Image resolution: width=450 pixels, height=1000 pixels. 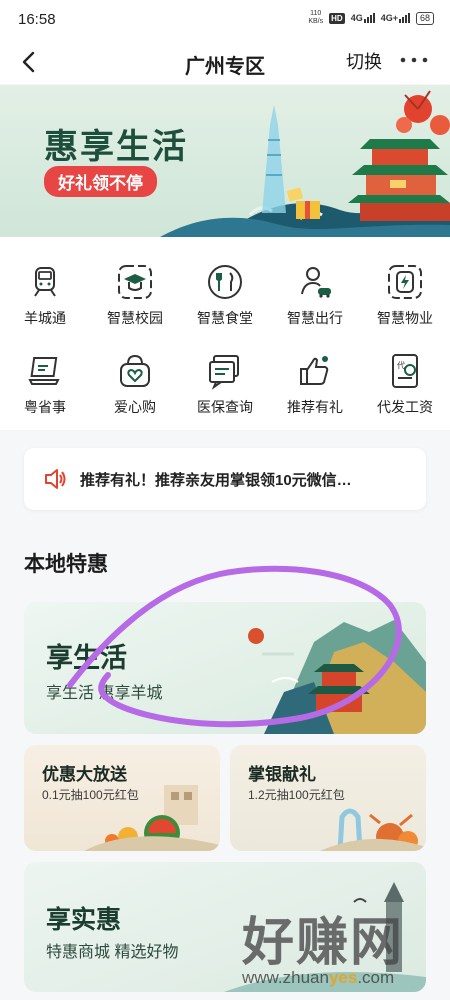 I want to click on status-bar: 16:58 110 KB/s HD 4G 4G+ 68, so click(x=225, y=20).